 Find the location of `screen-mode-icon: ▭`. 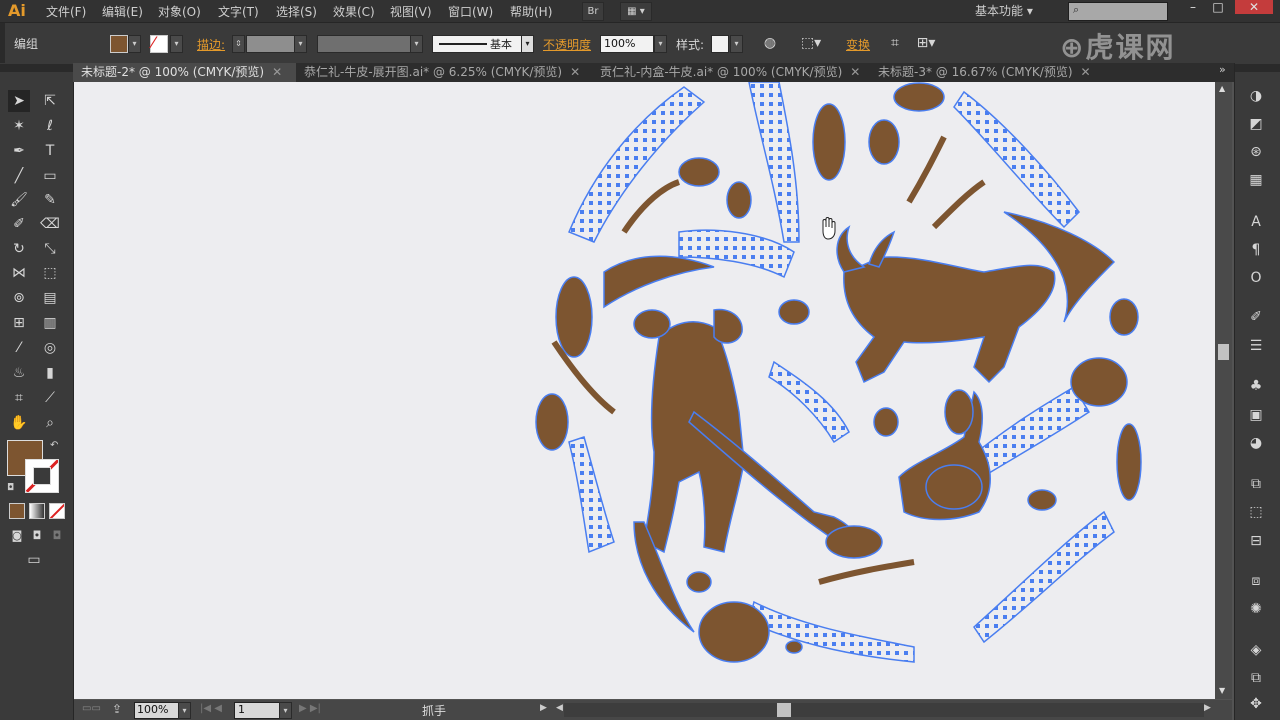

screen-mode-icon: ▭ is located at coordinates (34, 560).